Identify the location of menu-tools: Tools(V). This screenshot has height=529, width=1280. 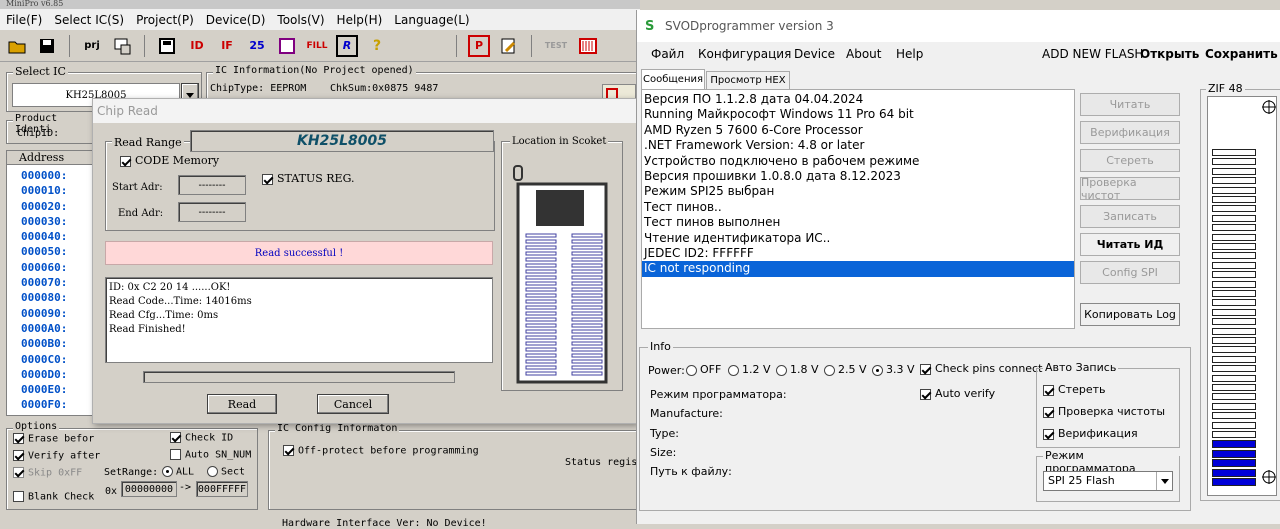
(300, 20).